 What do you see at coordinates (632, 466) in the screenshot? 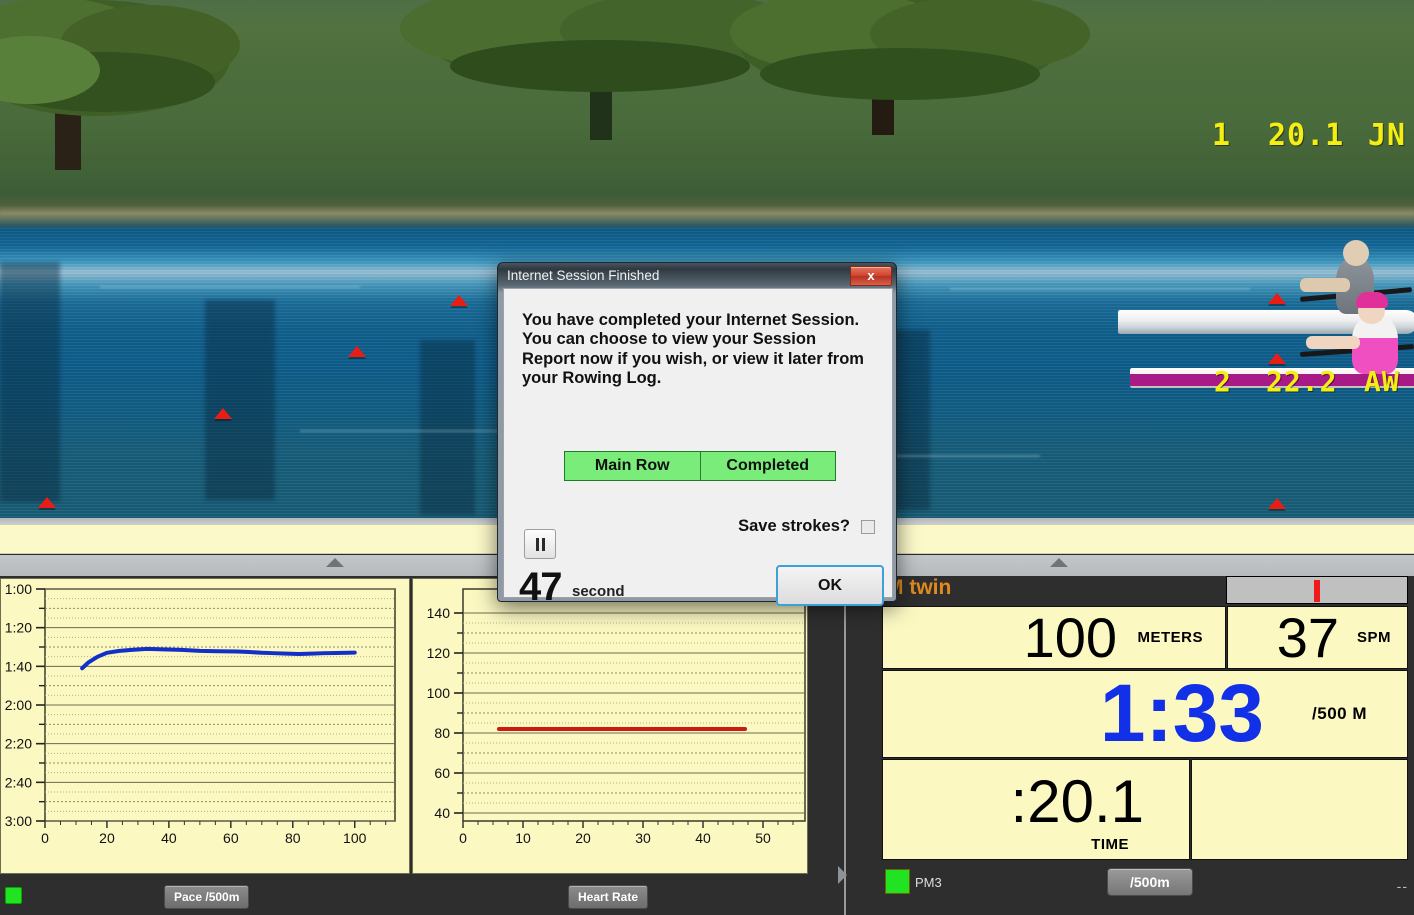
I see `session-name-cell: Main Row` at bounding box center [632, 466].